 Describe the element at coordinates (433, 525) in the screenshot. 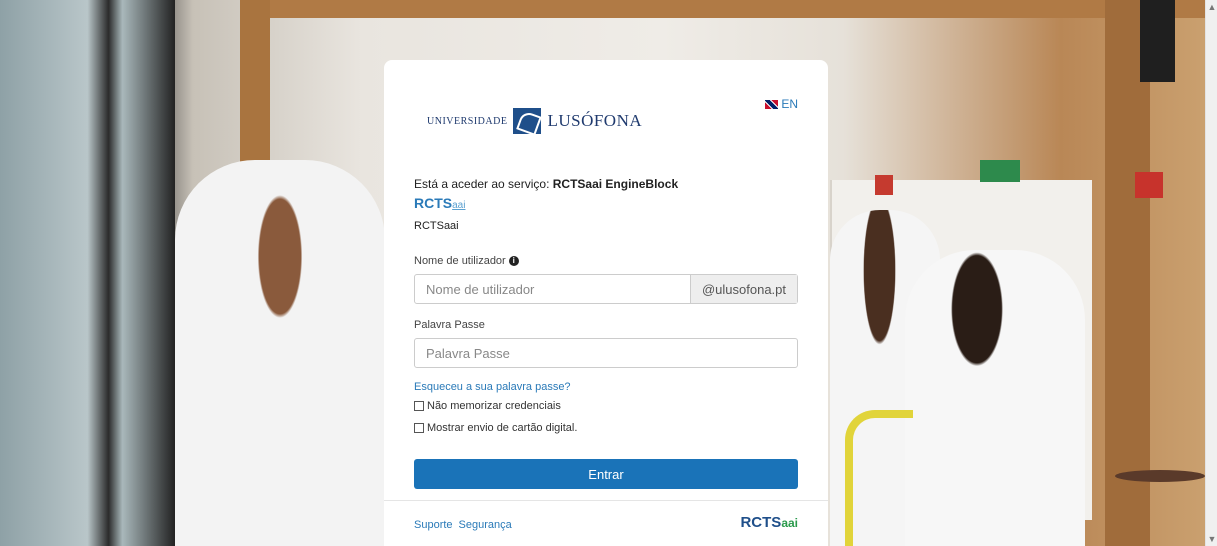

I see `support-link: Suporte` at that location.